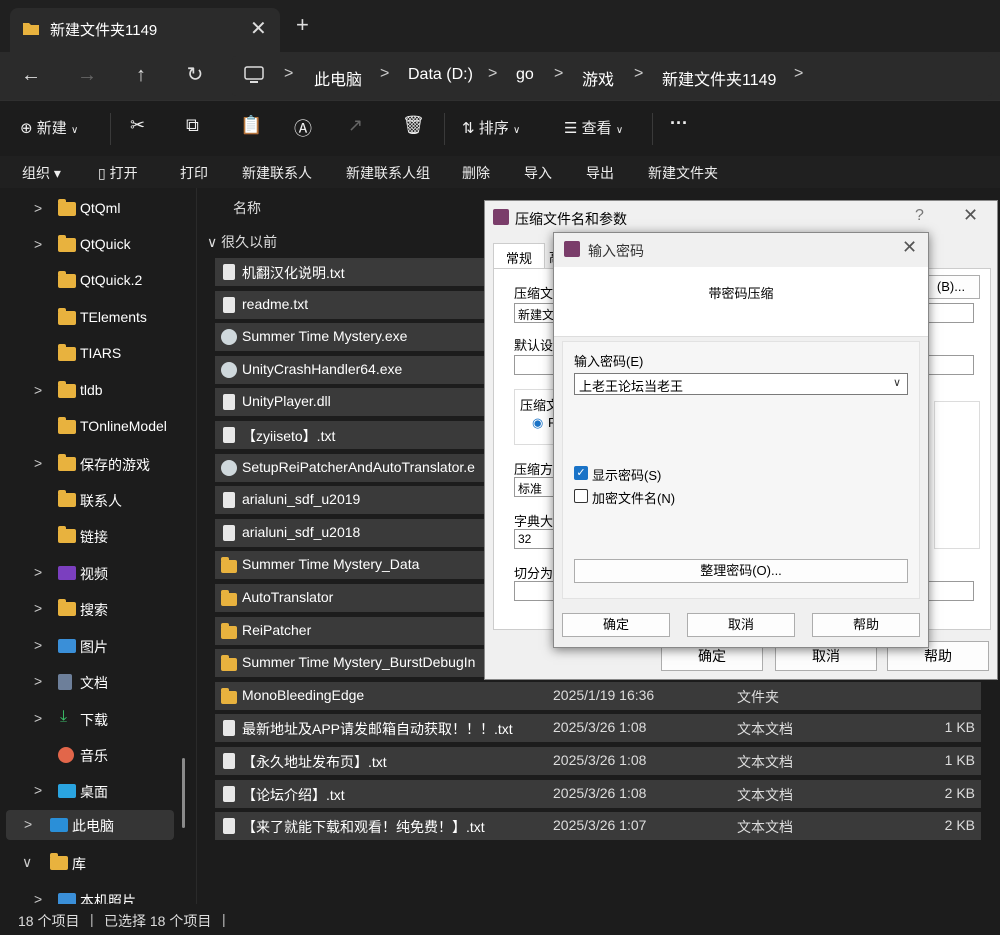 This screenshot has height=935, width=1000. What do you see at coordinates (303, 128) in the screenshot?
I see `rename-icon: Ⓐ` at bounding box center [303, 128].